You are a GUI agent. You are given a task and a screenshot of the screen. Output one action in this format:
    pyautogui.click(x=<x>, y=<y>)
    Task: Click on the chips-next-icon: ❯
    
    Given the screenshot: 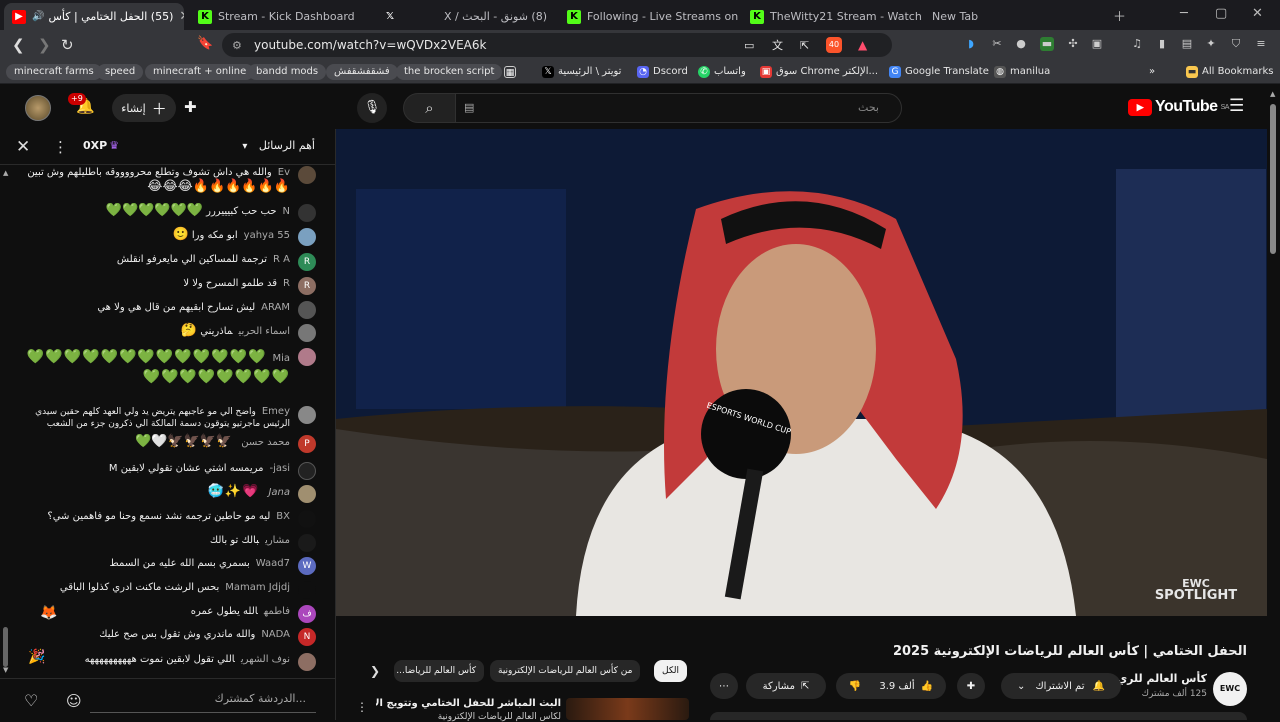 What is the action you would take?
    pyautogui.click(x=375, y=671)
    